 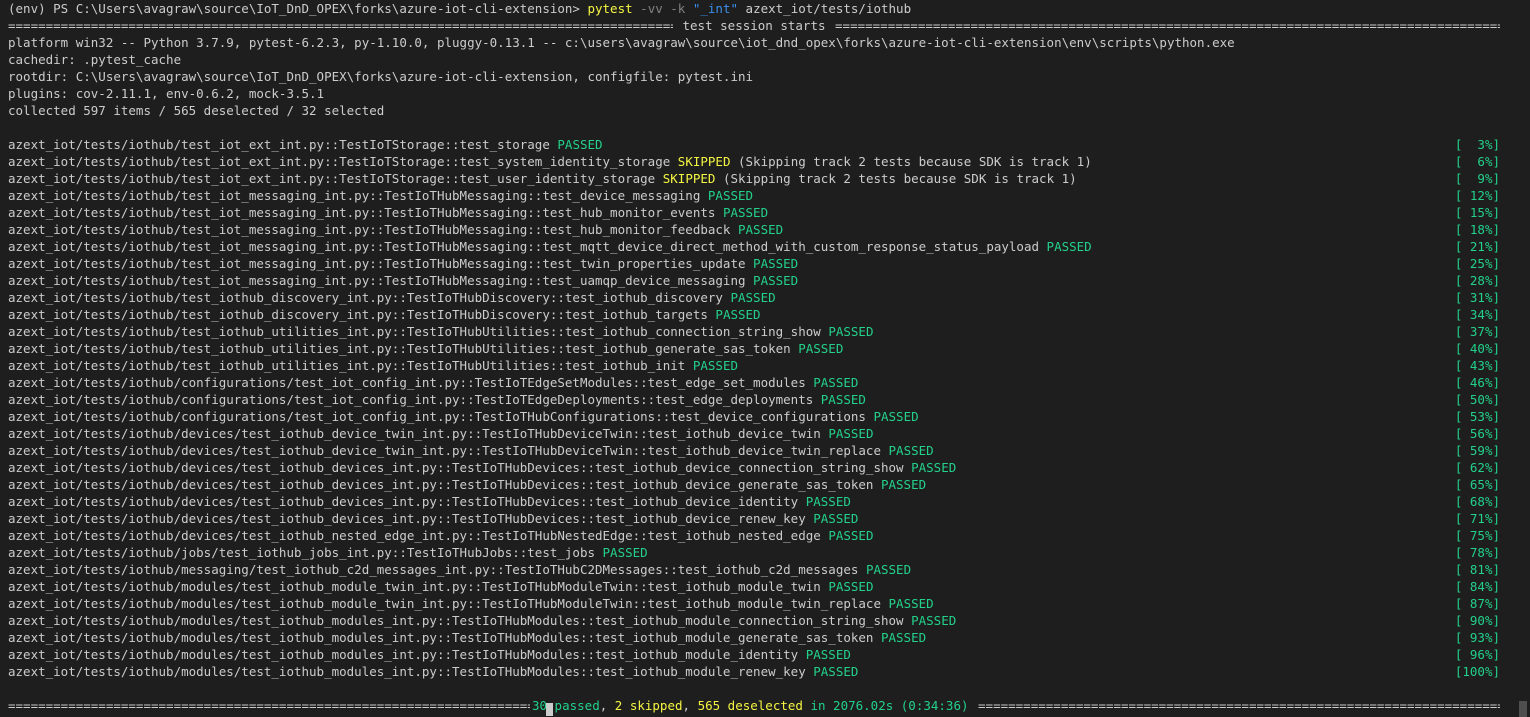 I want to click on summary-duration: in 2076.02s (0:34:36), so click(x=889, y=705).